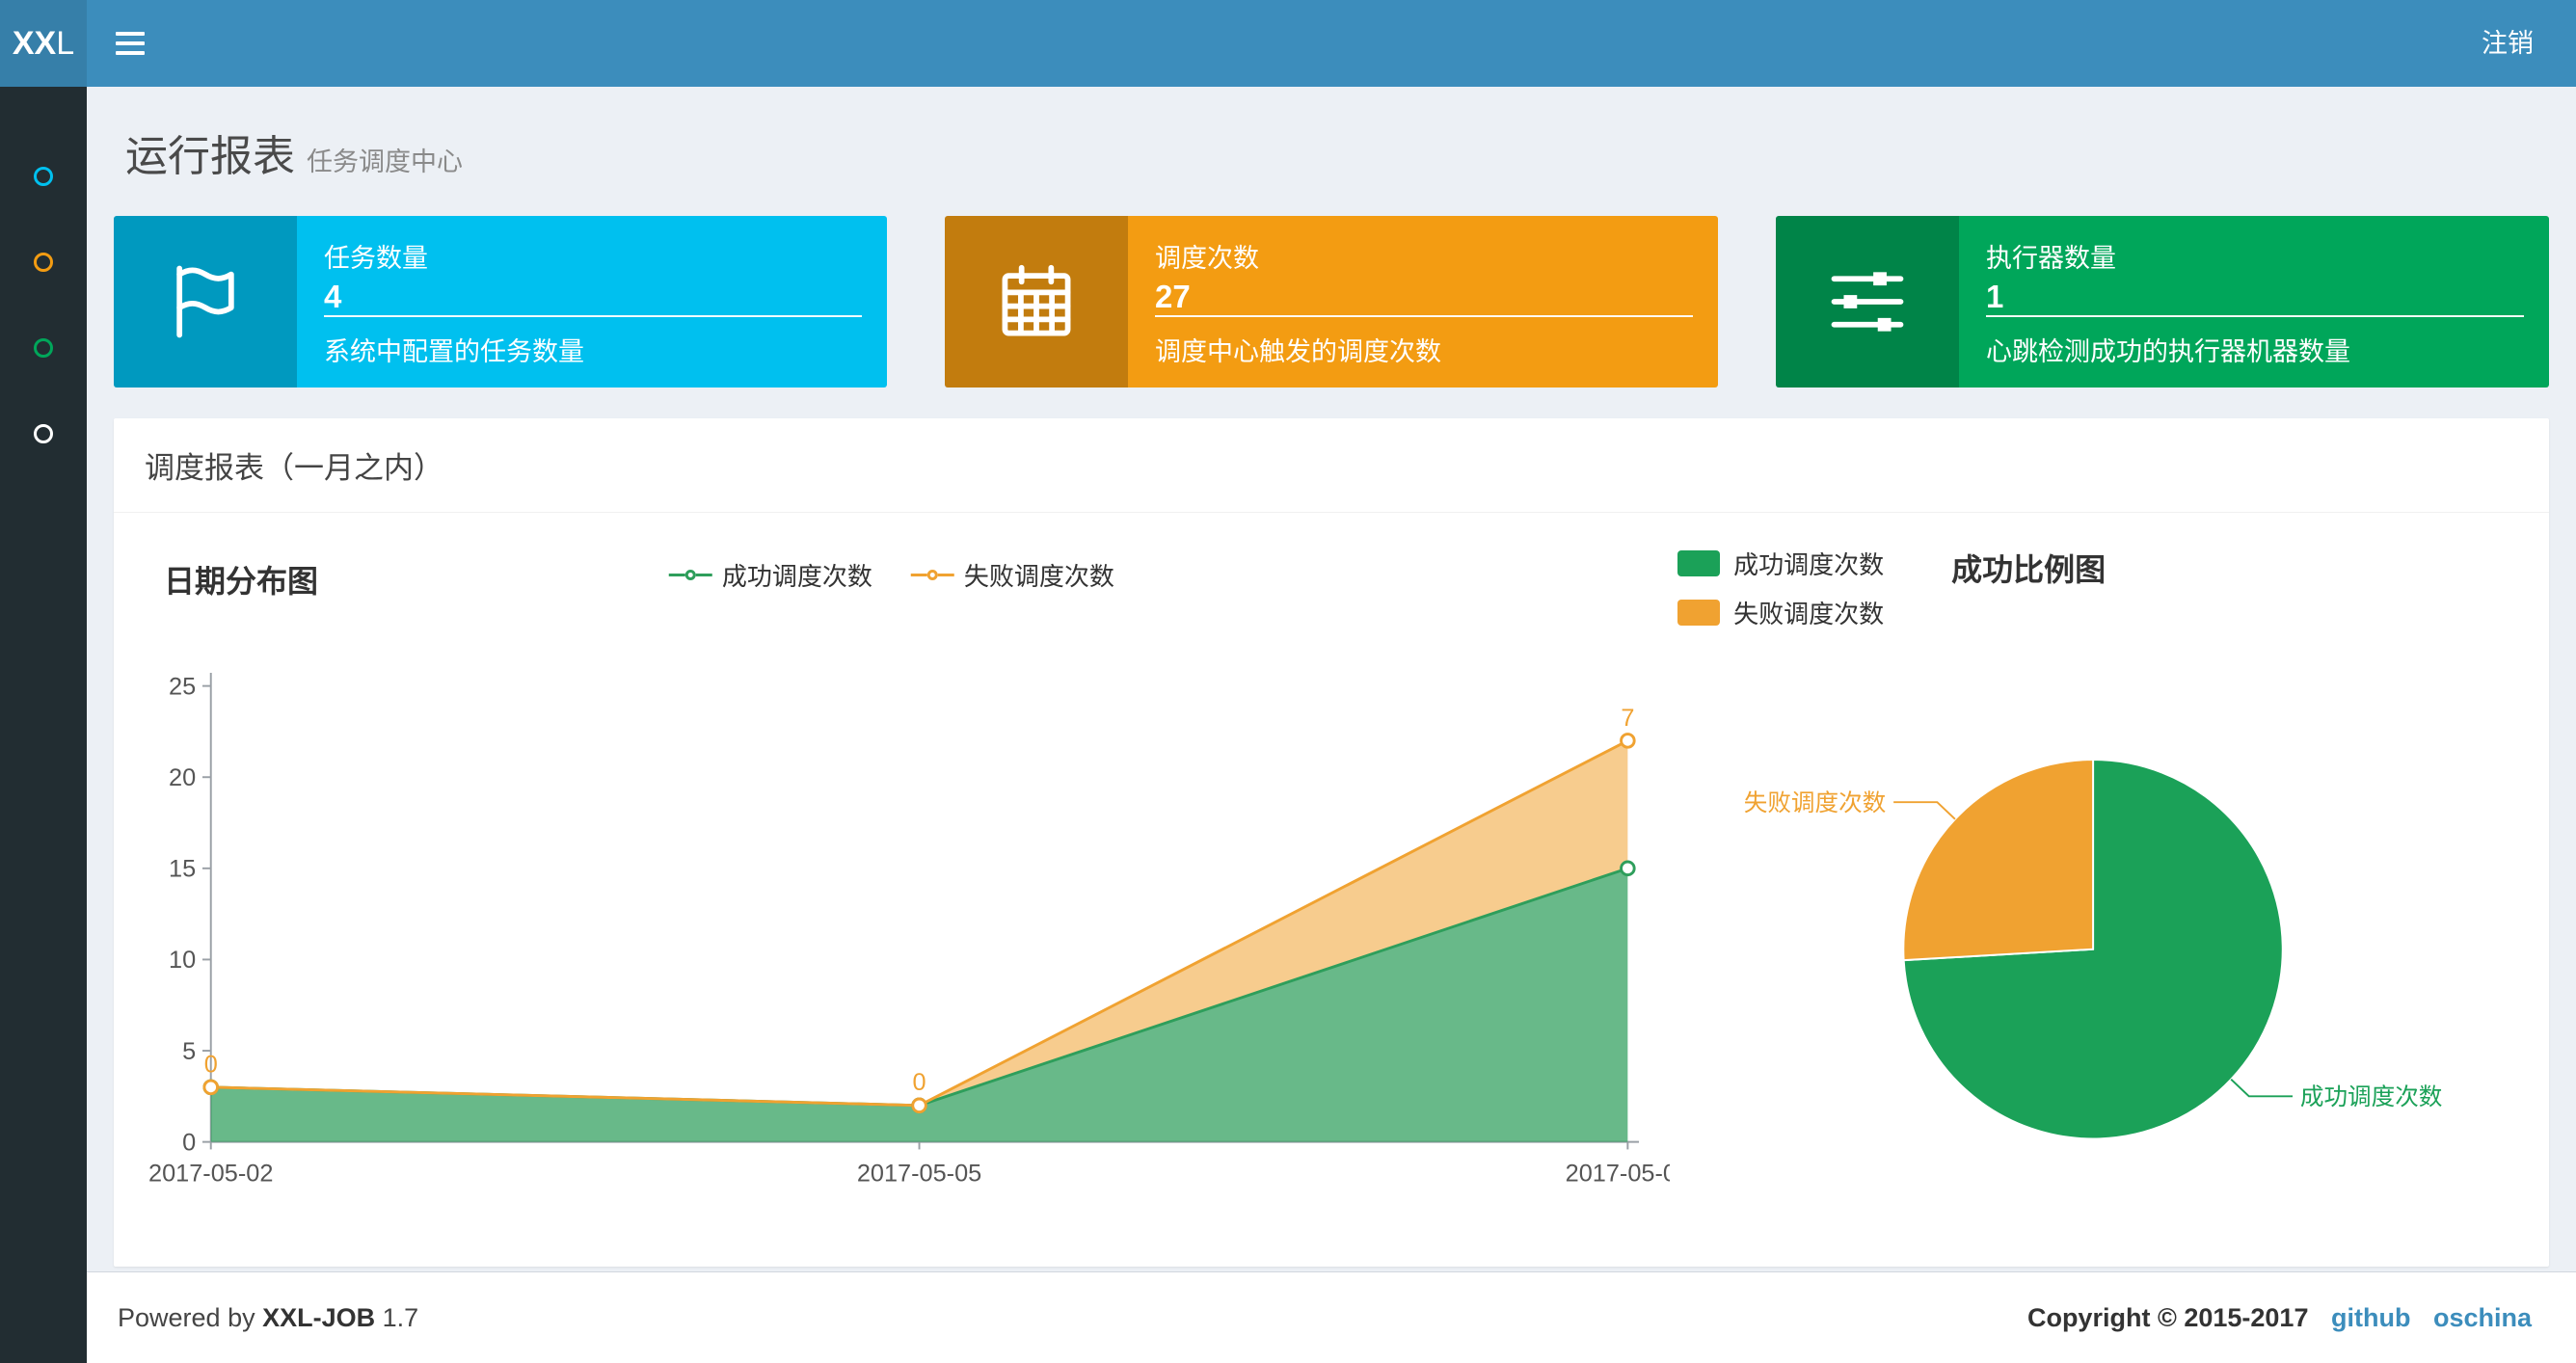 The image size is (2576, 1363). I want to click on github-link: github, so click(2371, 1317).